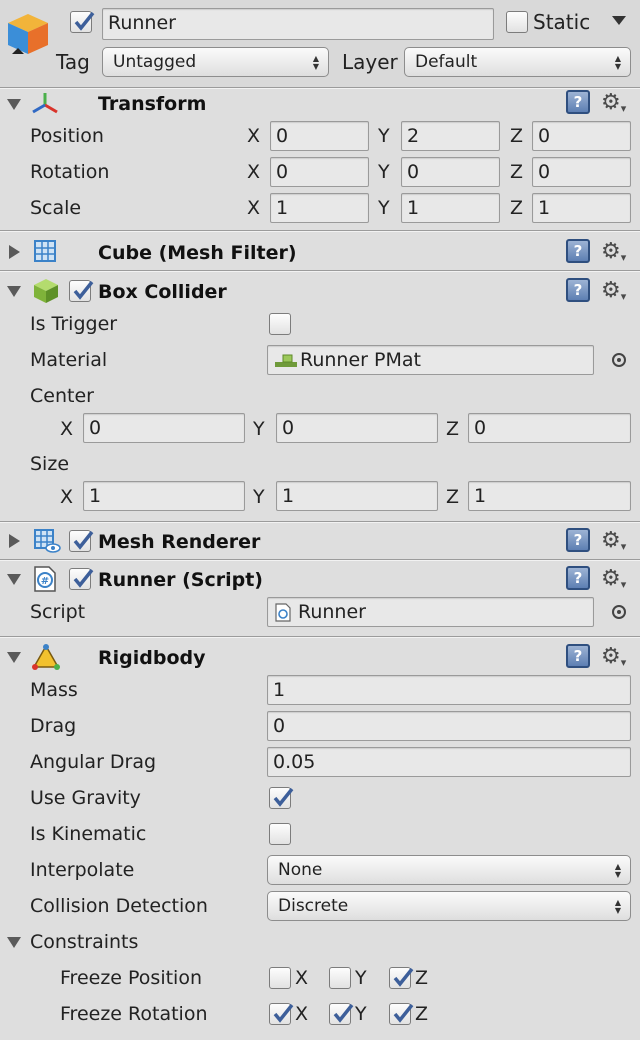  Describe the element at coordinates (53, 726) in the screenshot. I see `drag-label: Drag` at that location.